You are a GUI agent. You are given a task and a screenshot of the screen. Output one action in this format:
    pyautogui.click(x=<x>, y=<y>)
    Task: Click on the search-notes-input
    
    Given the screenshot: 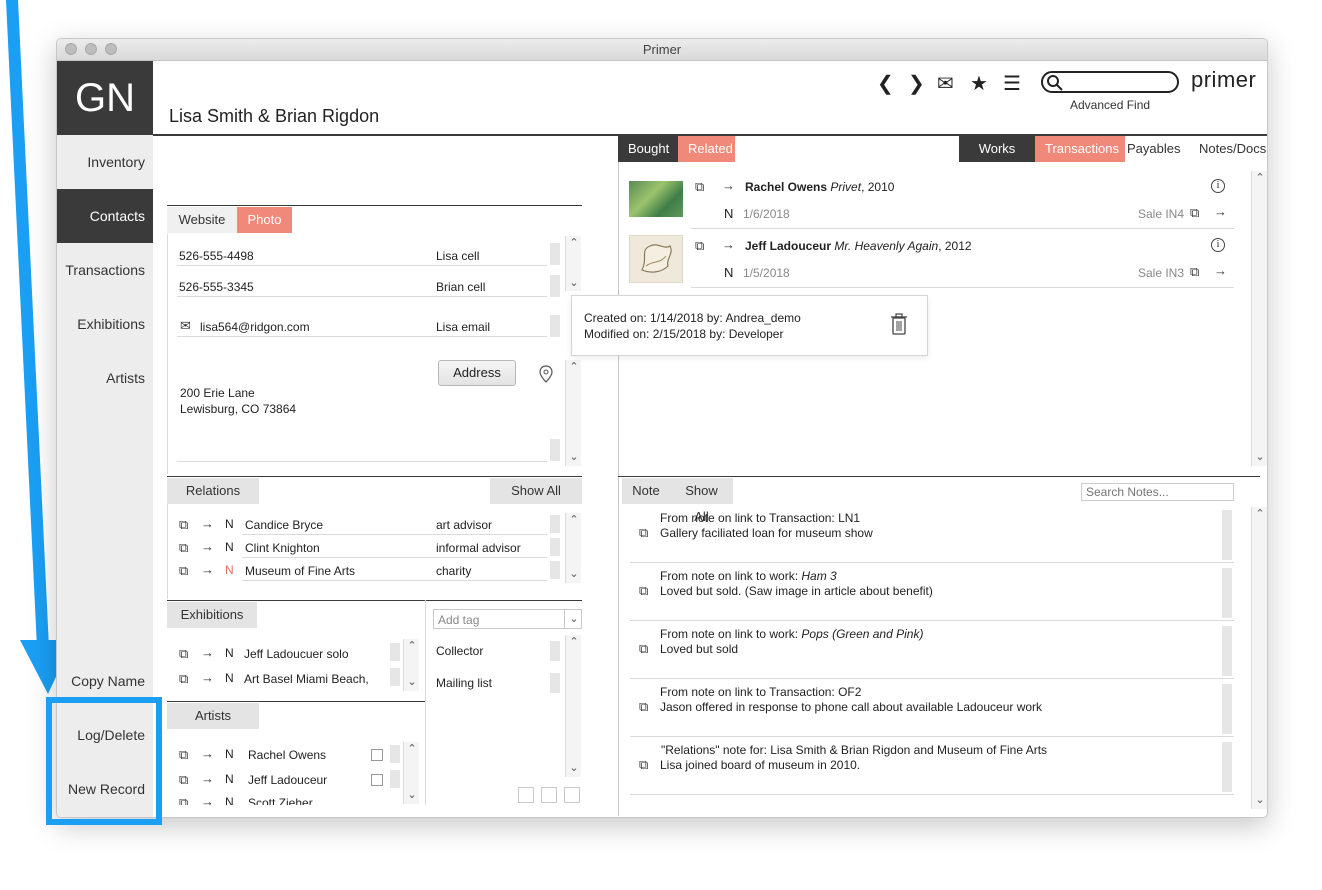 What is the action you would take?
    pyautogui.click(x=1157, y=492)
    